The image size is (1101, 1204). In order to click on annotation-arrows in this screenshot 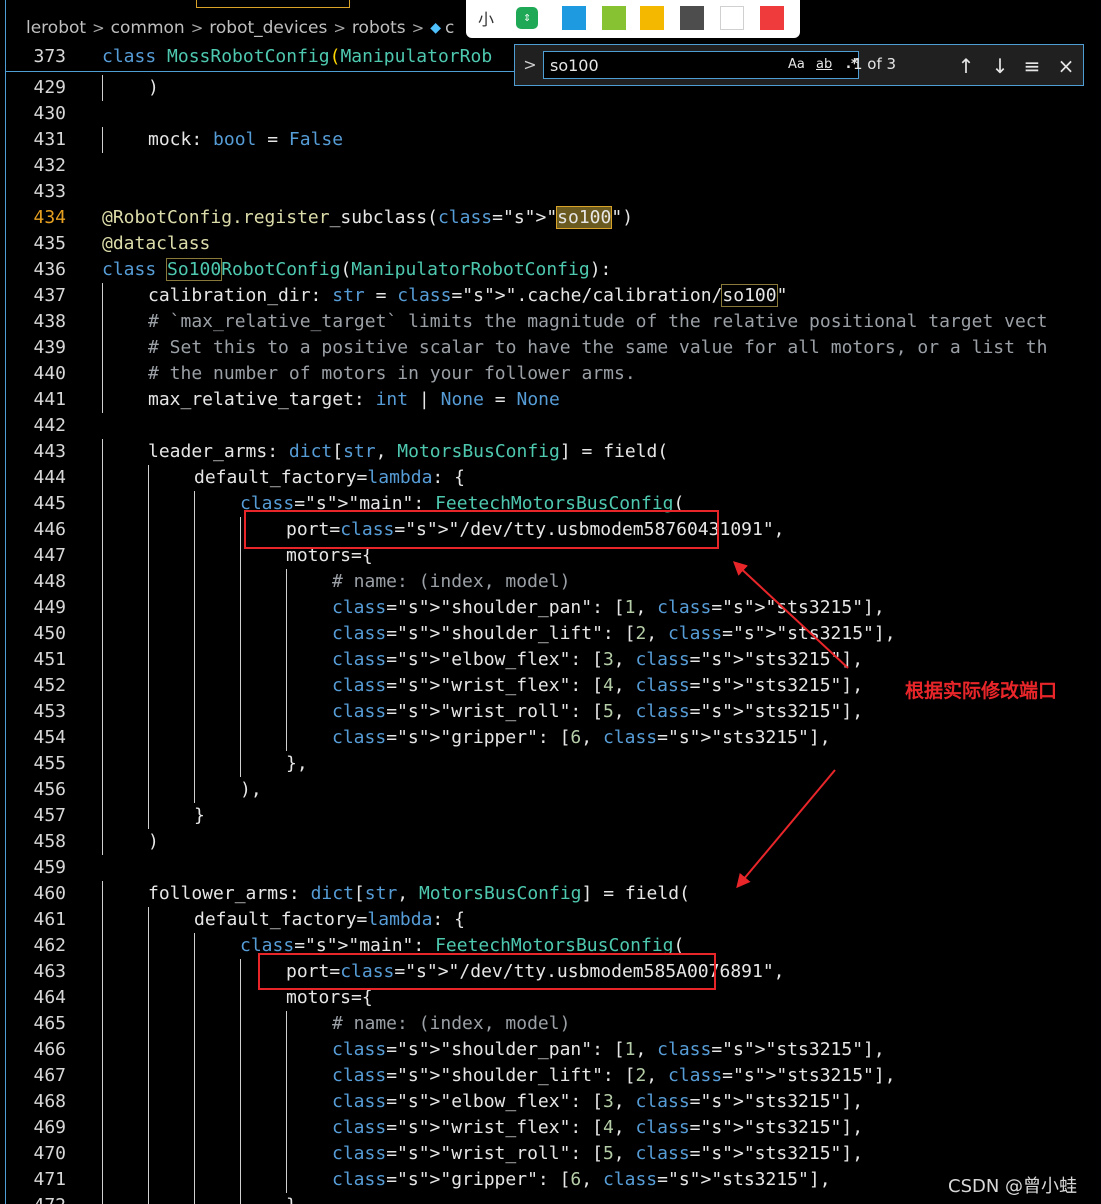, I will do `click(790, 725)`.